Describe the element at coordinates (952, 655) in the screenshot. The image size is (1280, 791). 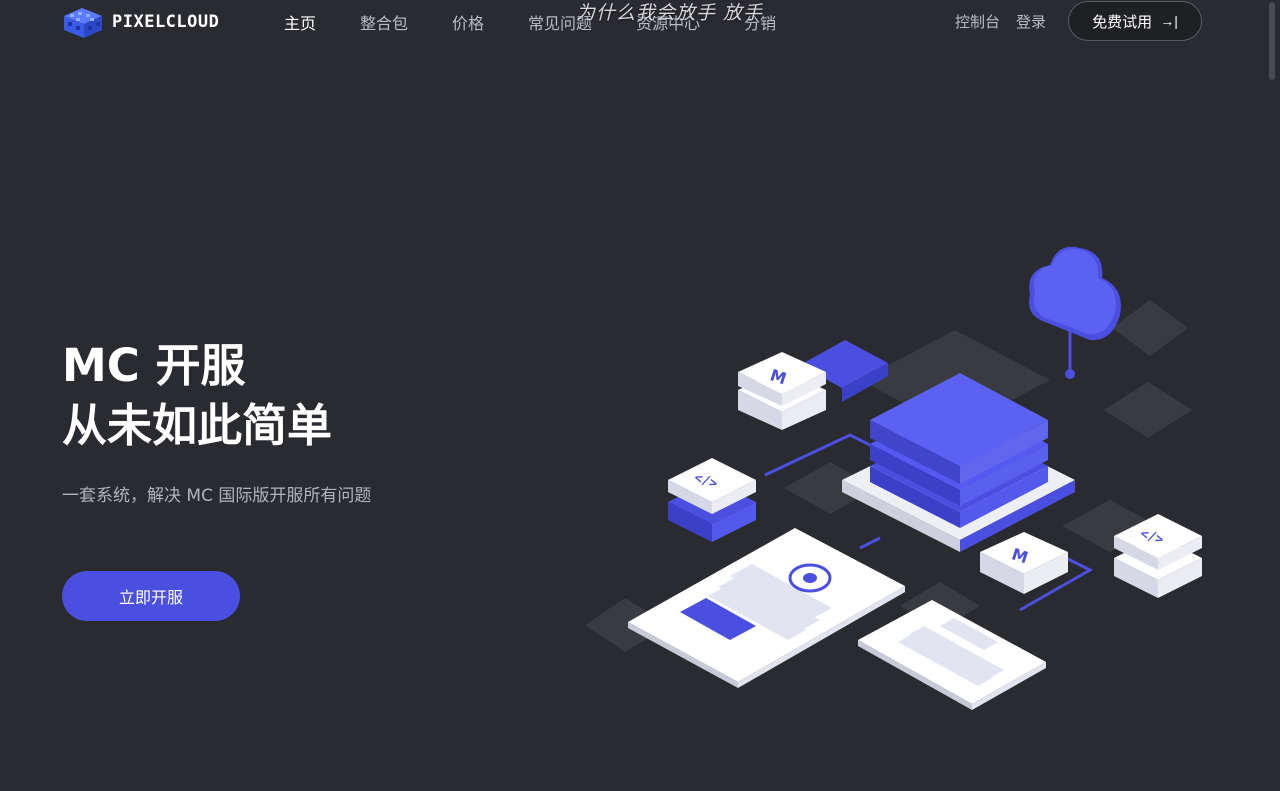
I see `small-document-card` at that location.